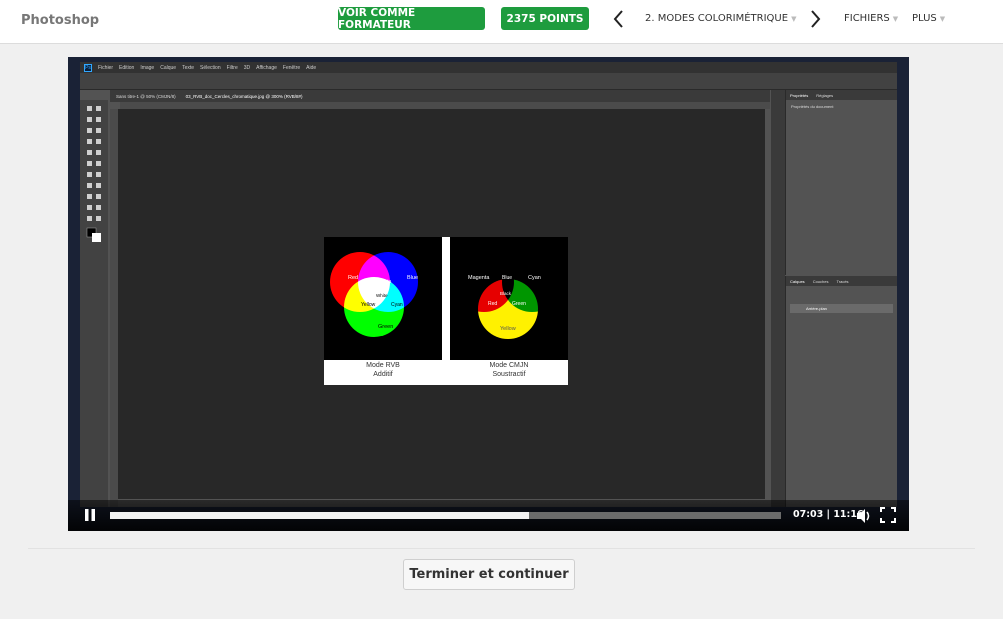  Describe the element at coordinates (93, 174) in the screenshot. I see `ps-tools-icon` at that location.